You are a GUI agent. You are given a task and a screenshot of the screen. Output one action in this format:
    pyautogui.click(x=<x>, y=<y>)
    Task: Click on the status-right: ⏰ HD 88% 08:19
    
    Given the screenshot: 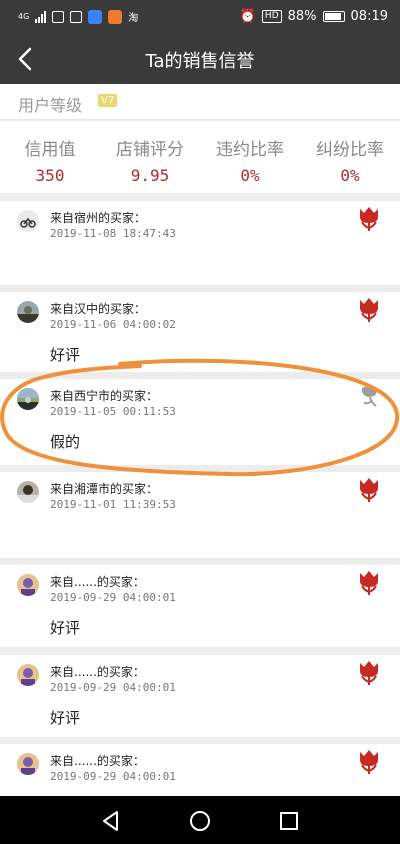 What is the action you would take?
    pyautogui.click(x=314, y=16)
    